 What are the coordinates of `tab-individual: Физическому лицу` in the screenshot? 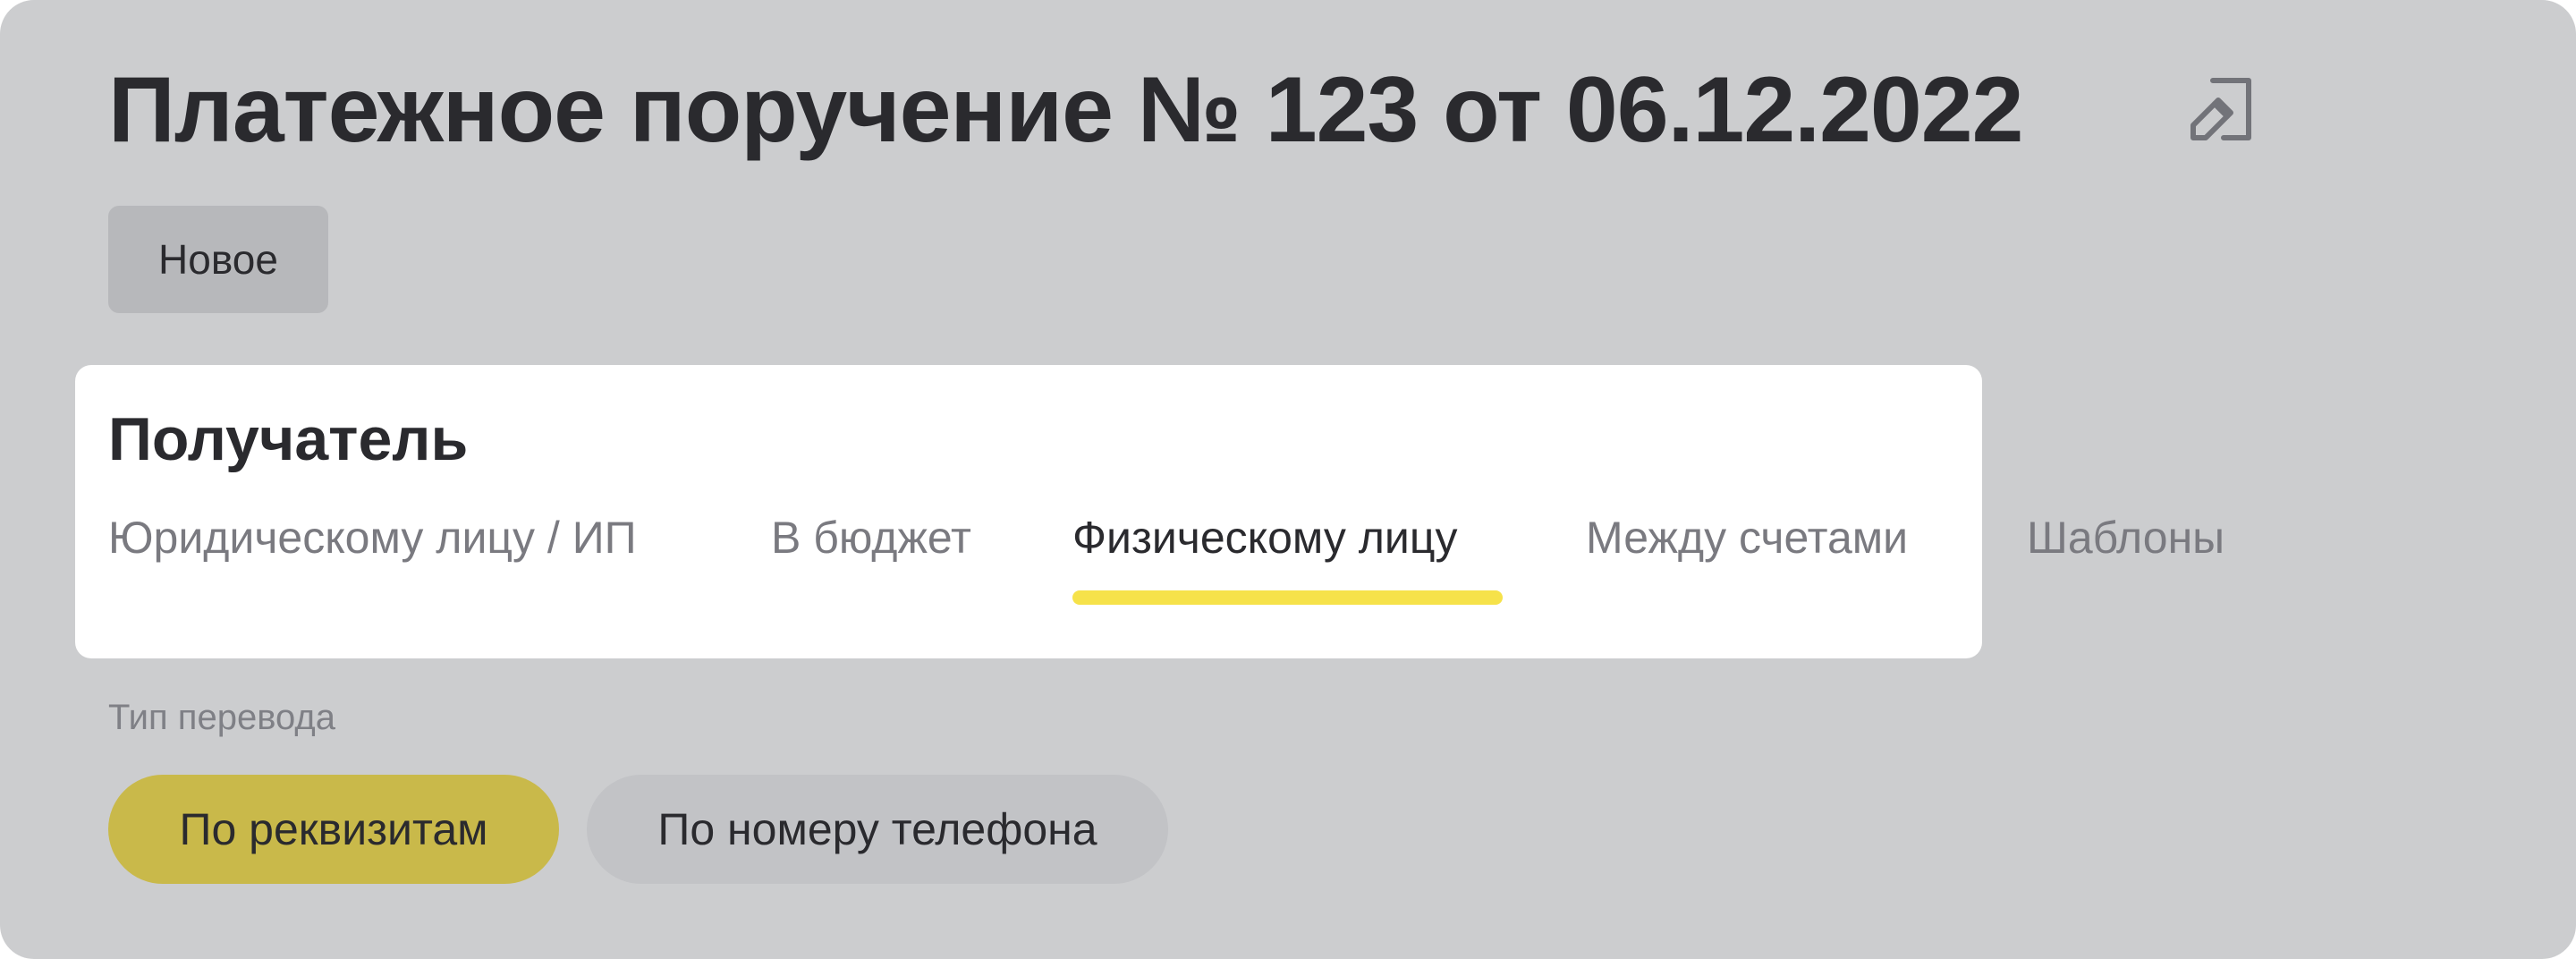 It's located at (1264, 538).